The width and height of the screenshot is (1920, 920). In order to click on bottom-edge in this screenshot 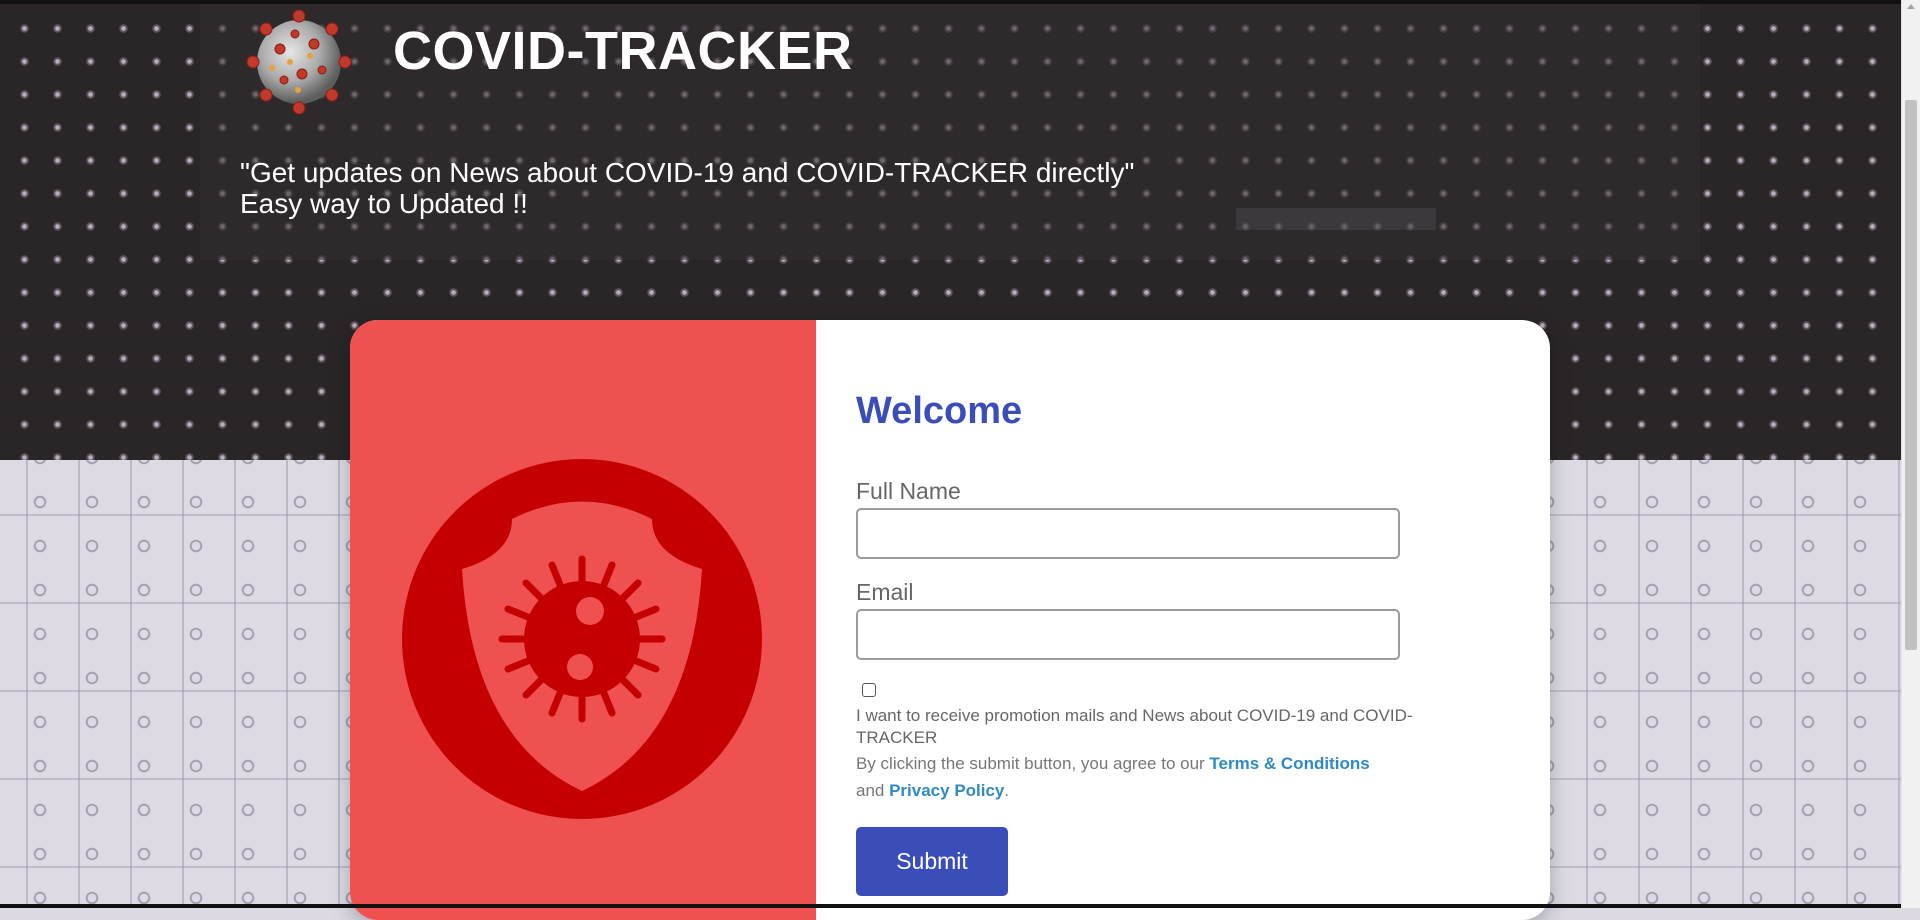, I will do `click(950, 906)`.